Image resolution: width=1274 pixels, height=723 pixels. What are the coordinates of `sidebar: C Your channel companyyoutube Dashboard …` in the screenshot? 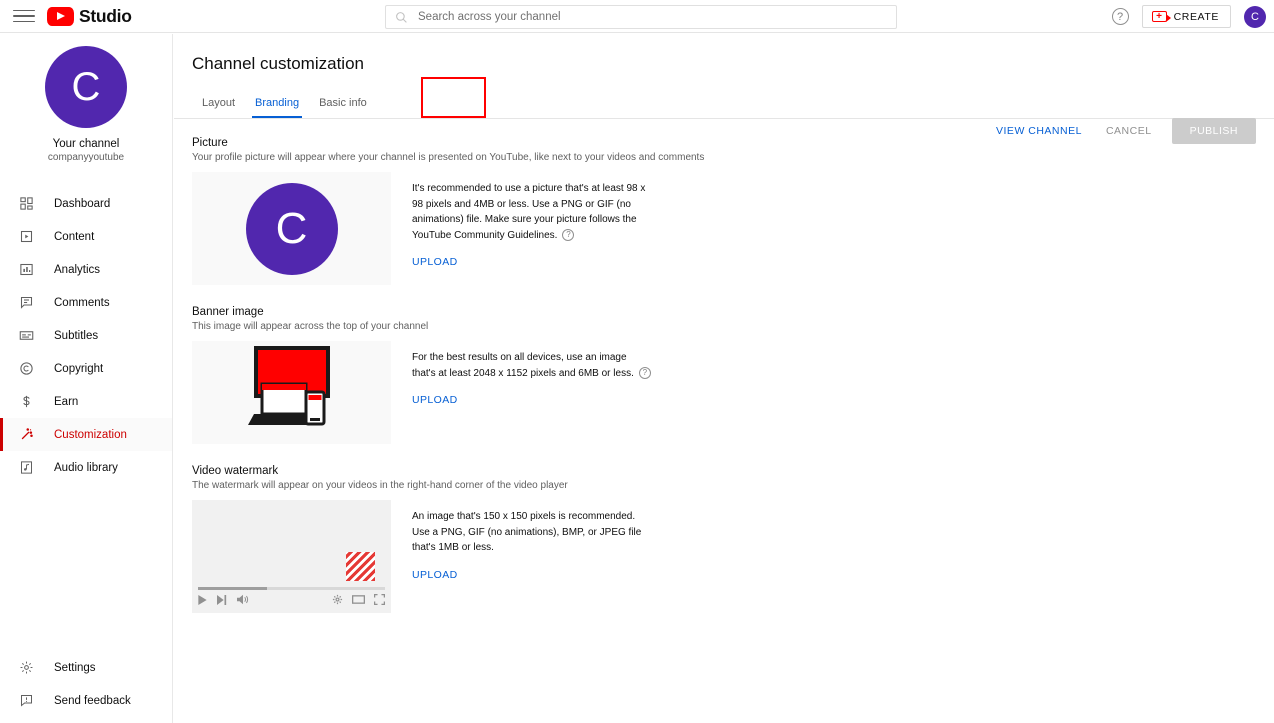 It's located at (86, 378).